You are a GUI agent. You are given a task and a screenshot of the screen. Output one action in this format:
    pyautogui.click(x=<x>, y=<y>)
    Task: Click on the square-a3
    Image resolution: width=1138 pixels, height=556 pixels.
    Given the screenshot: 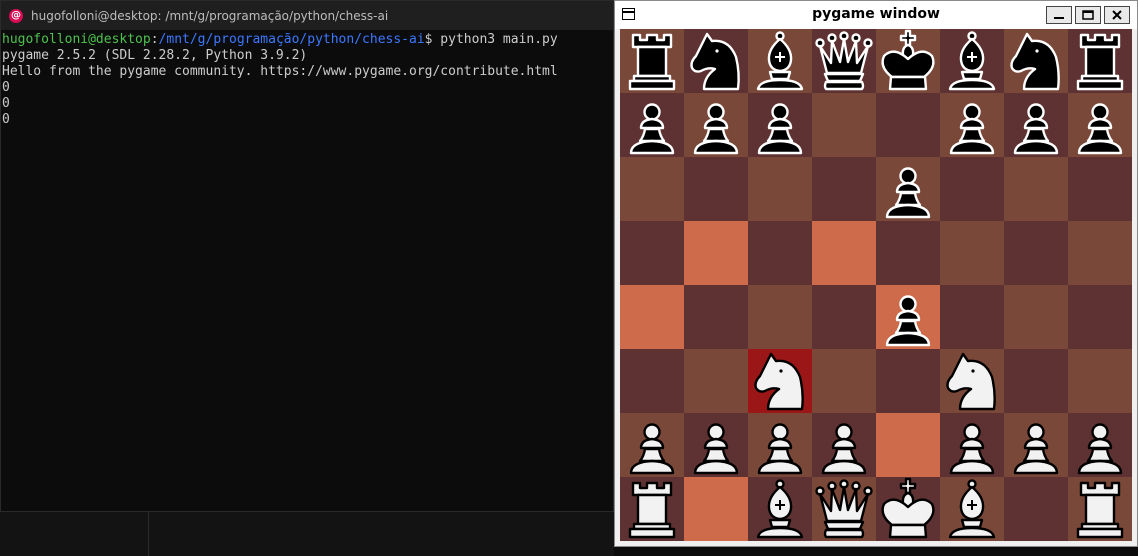 What is the action you would take?
    pyautogui.click(x=652, y=381)
    